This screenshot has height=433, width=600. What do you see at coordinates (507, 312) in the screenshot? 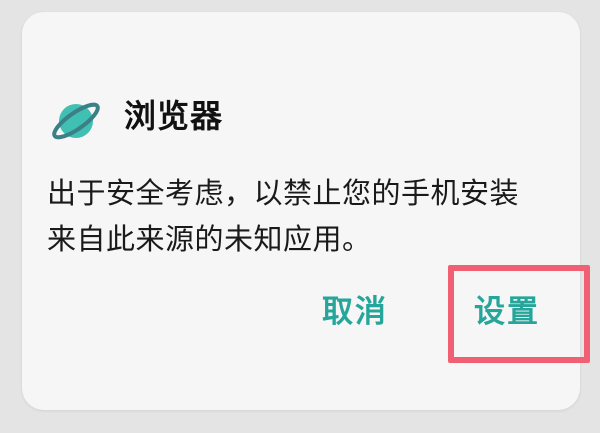
I see `settings-button: 设置` at bounding box center [507, 312].